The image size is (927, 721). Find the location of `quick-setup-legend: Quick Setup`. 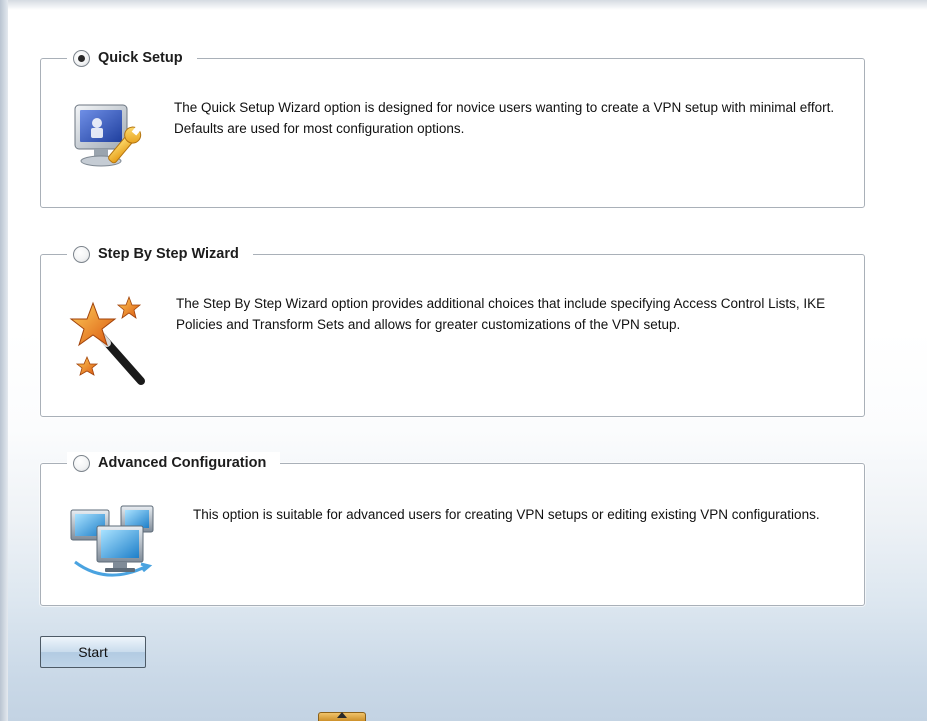

quick-setup-legend: Quick Setup is located at coordinates (132, 58).